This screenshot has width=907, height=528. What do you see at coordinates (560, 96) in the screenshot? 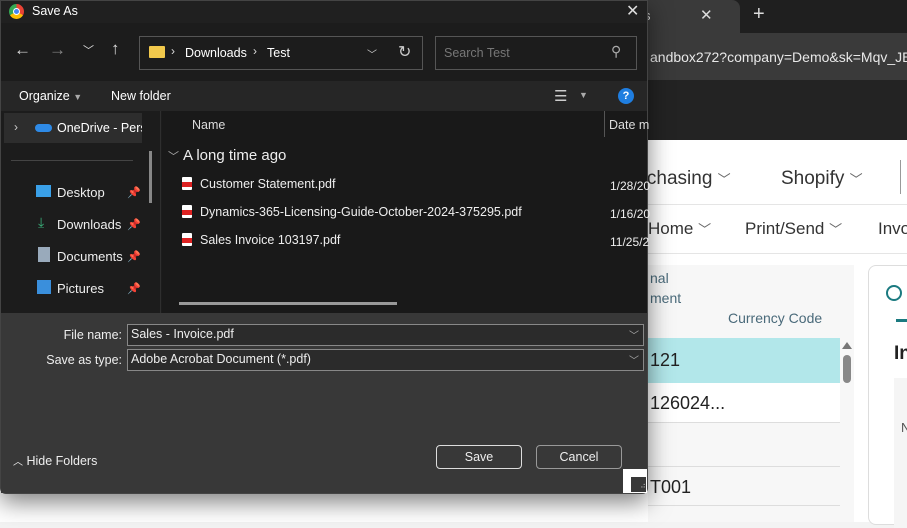
I see `view-options-icon: ☰` at bounding box center [560, 96].